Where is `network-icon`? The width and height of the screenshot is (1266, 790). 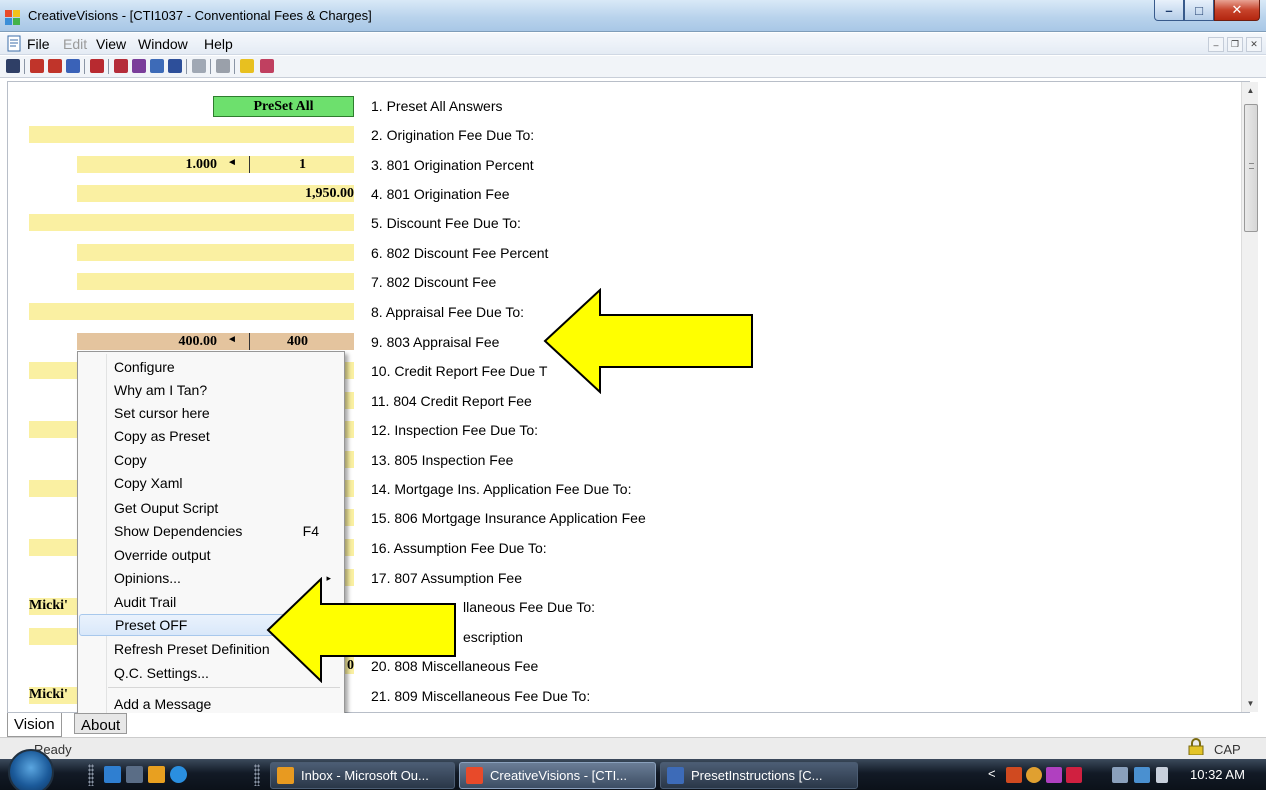
network-icon is located at coordinates (1142, 775).